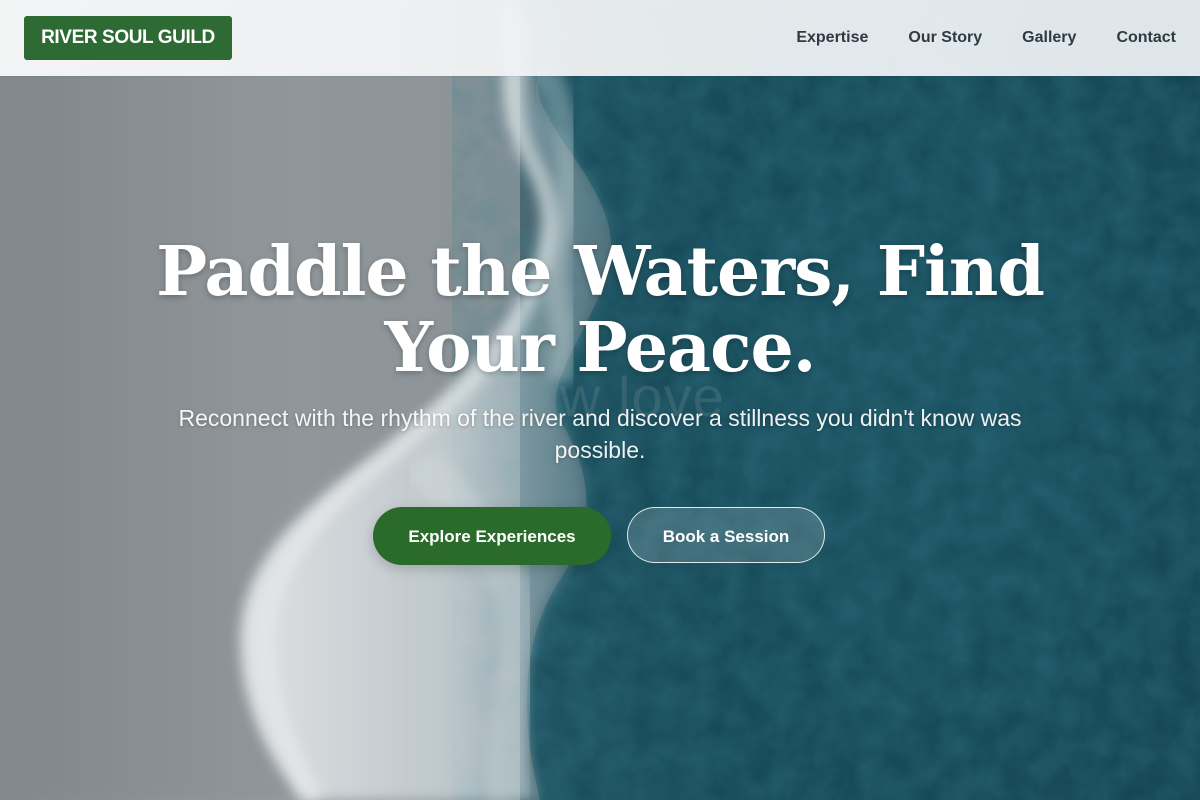 This screenshot has width=1200, height=800. What do you see at coordinates (1049, 38) in the screenshot?
I see `nav-link-gallery: Gallery` at bounding box center [1049, 38].